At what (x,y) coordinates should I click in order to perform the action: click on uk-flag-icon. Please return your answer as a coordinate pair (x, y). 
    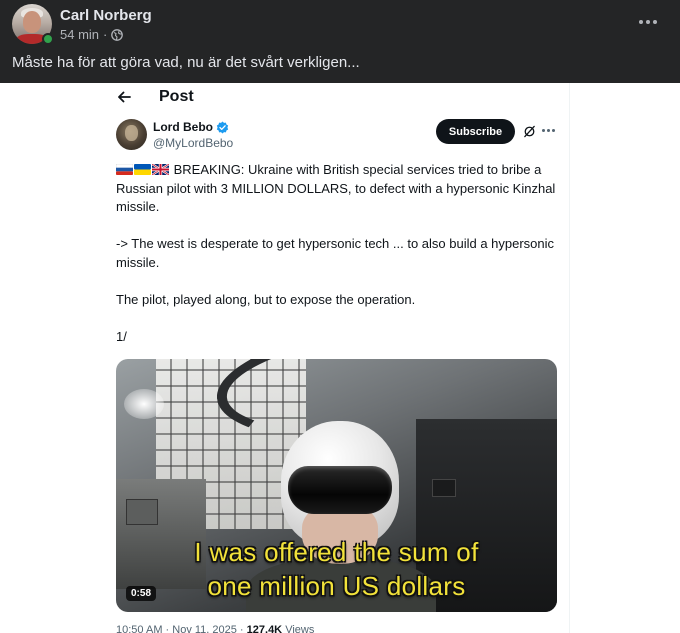
    Looking at the image, I should click on (160, 169).